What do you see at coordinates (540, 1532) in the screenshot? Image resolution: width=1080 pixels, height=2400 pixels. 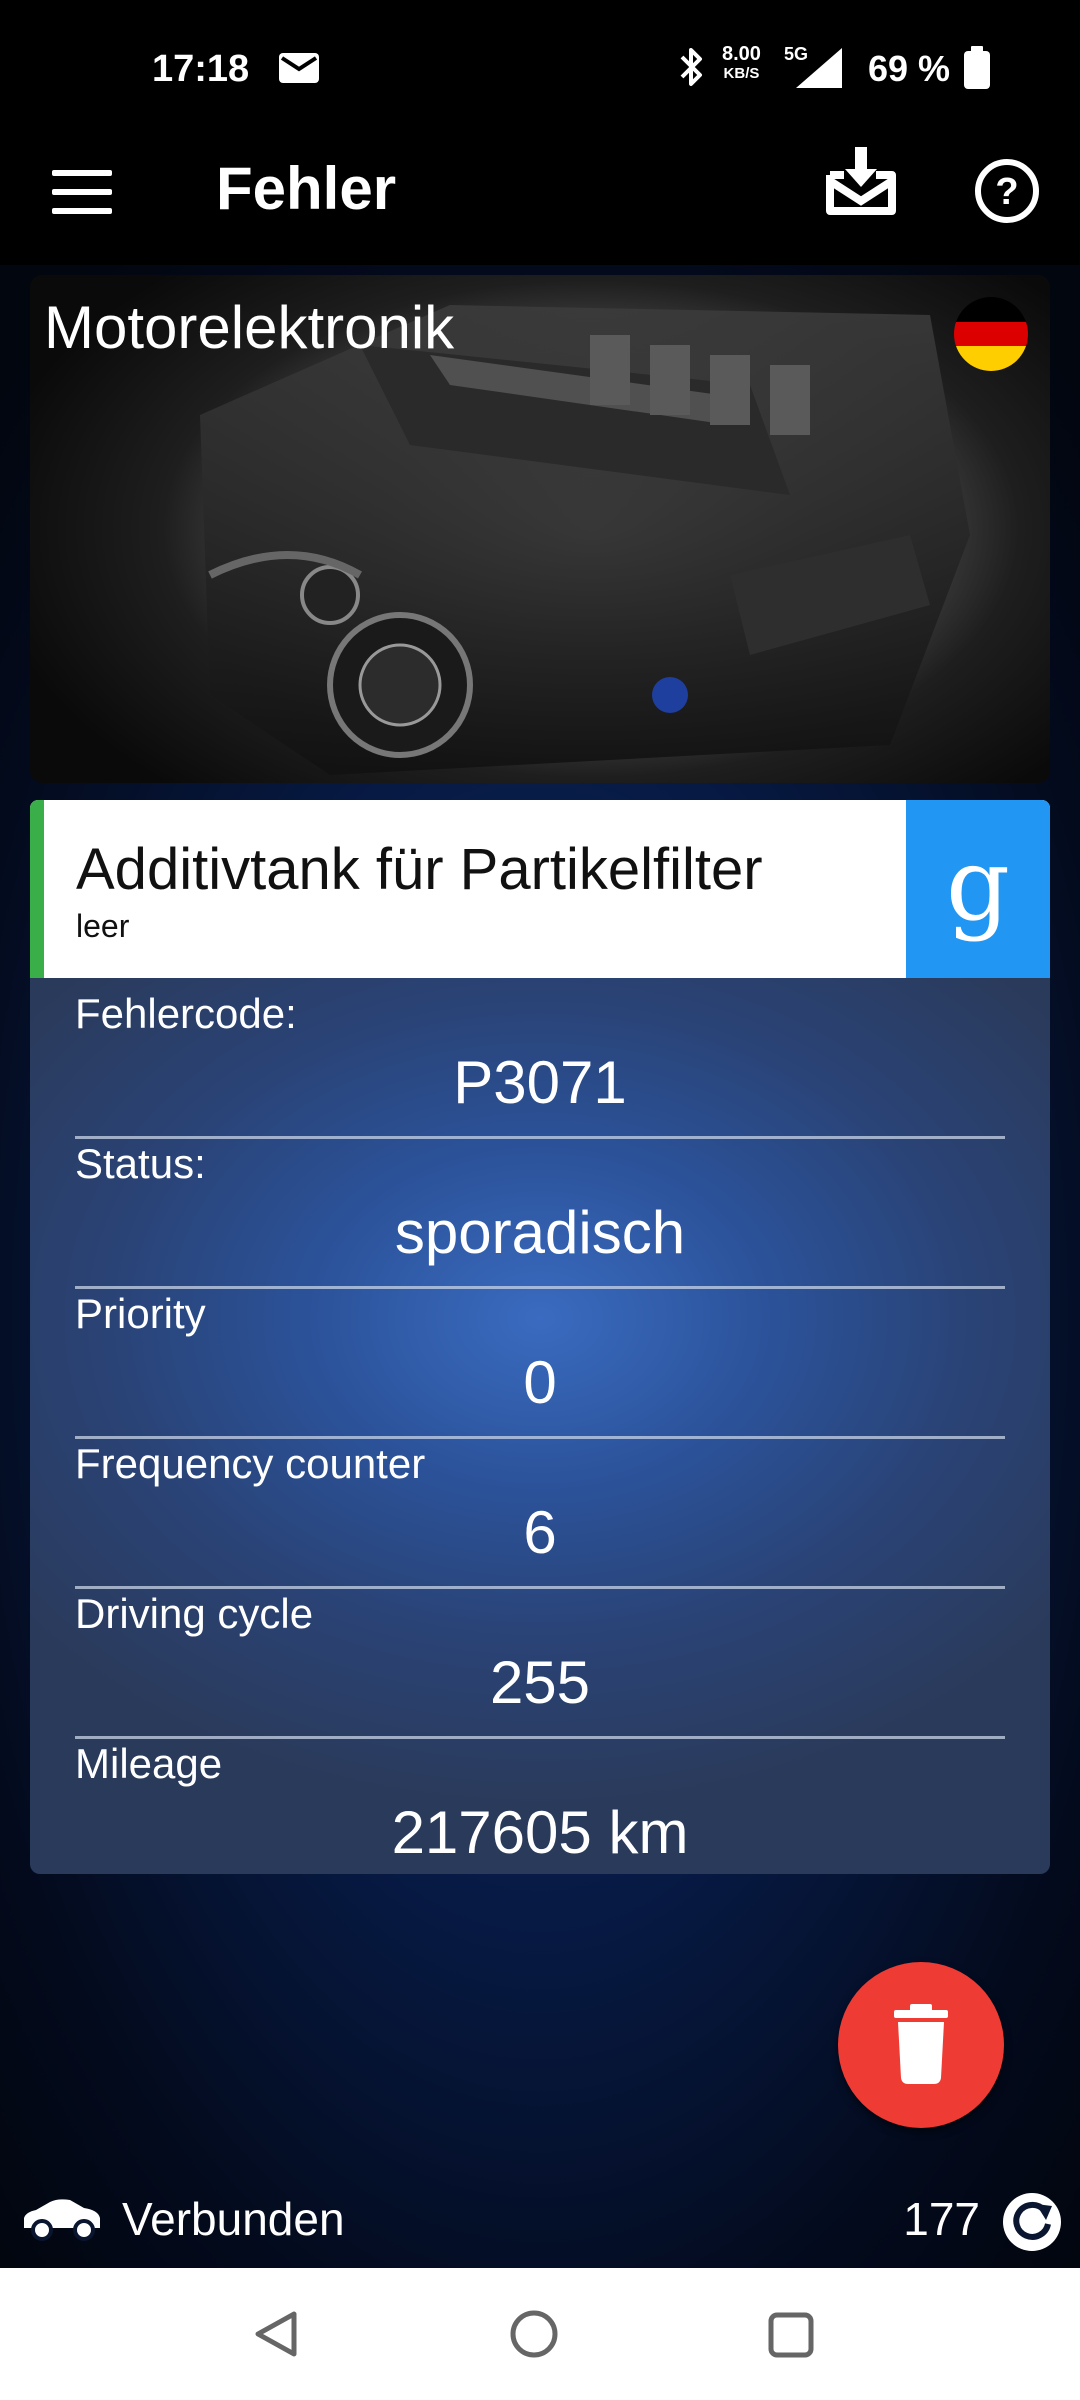 I see `detail-value: 6` at bounding box center [540, 1532].